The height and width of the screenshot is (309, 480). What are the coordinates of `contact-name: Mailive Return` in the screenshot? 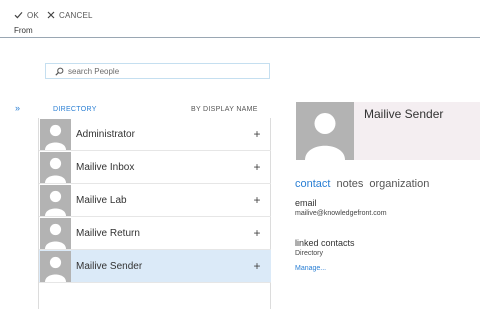 It's located at (108, 233).